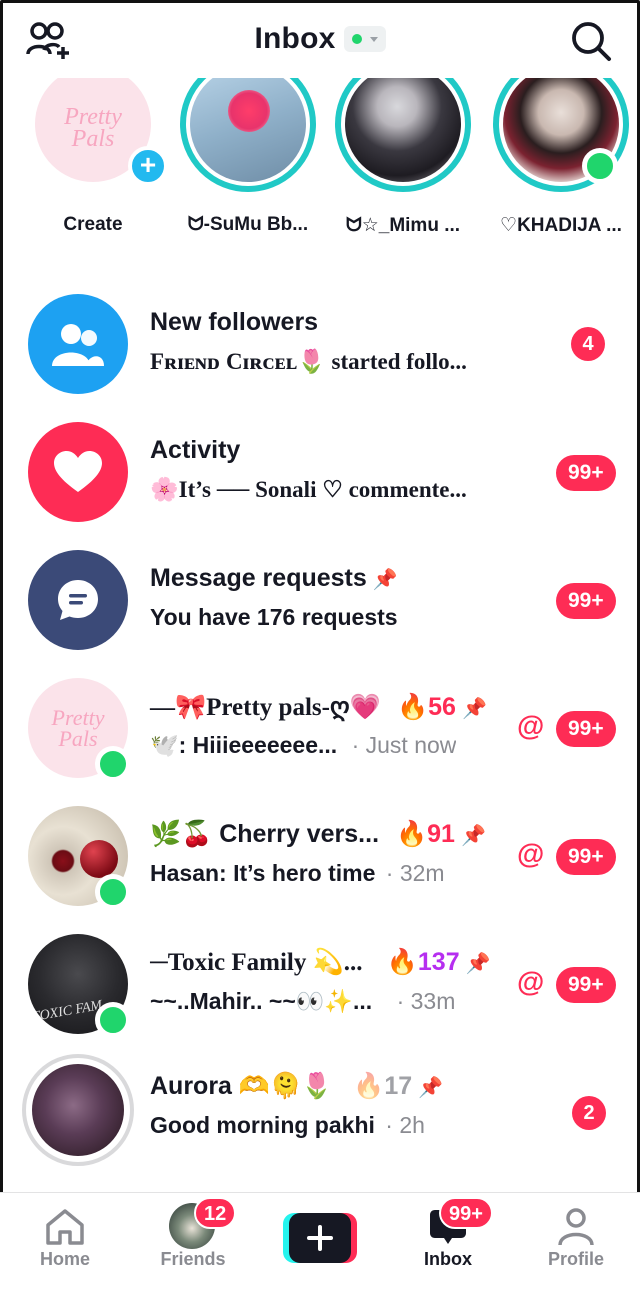 The height and width of the screenshot is (1291, 640). I want to click on profile-icon, so click(576, 1227).